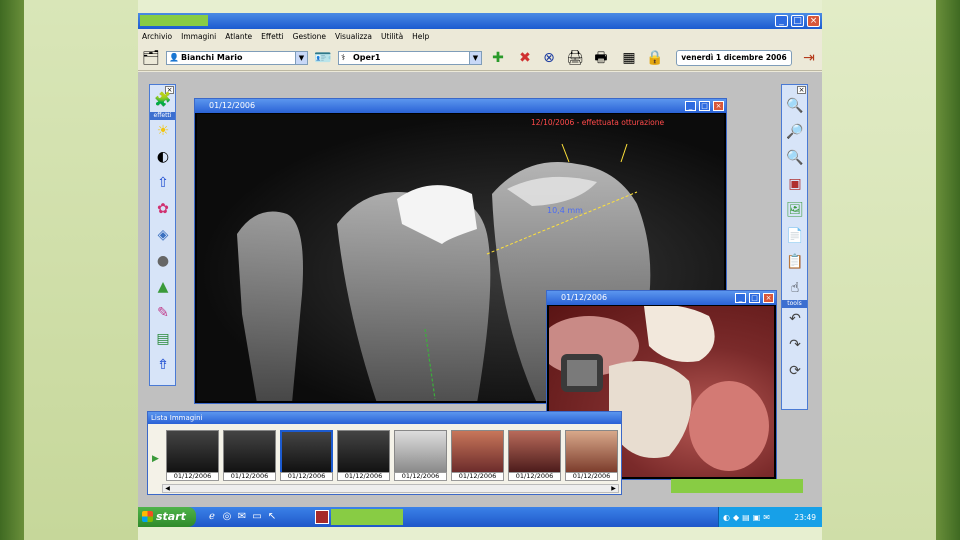  I want to click on add-icon: ✚, so click(498, 58).